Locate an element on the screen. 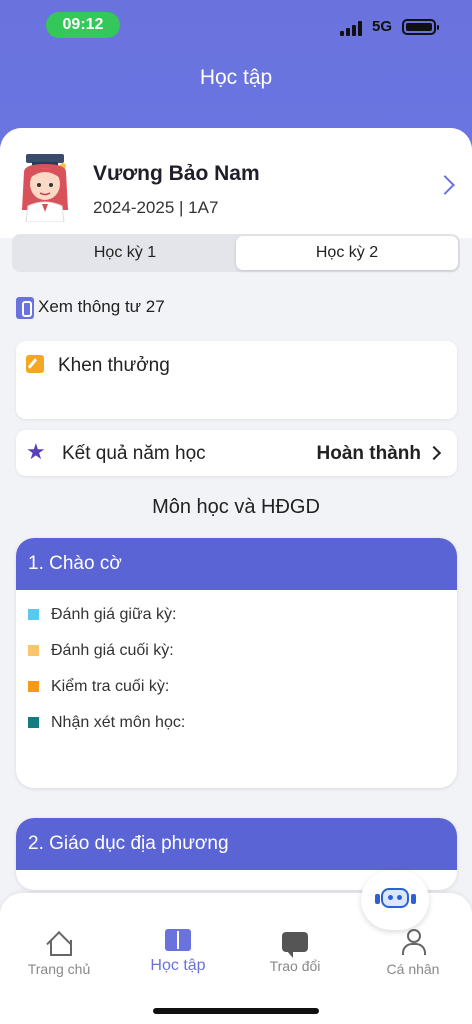  profile-card: Vương Bảo Nam 2024-2025 | 1A7 is located at coordinates (236, 183).